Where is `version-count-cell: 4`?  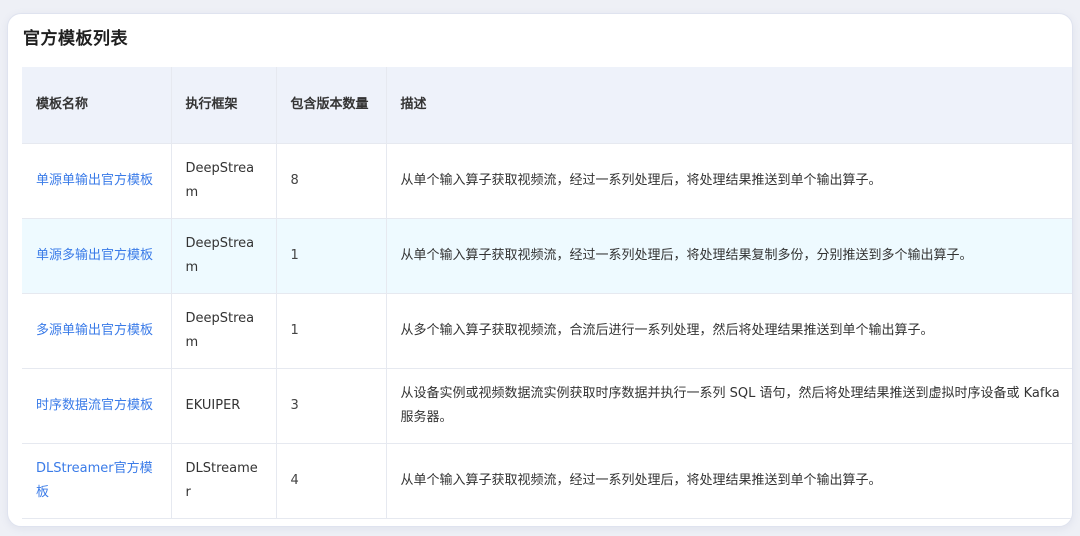
version-count-cell: 4 is located at coordinates (331, 481).